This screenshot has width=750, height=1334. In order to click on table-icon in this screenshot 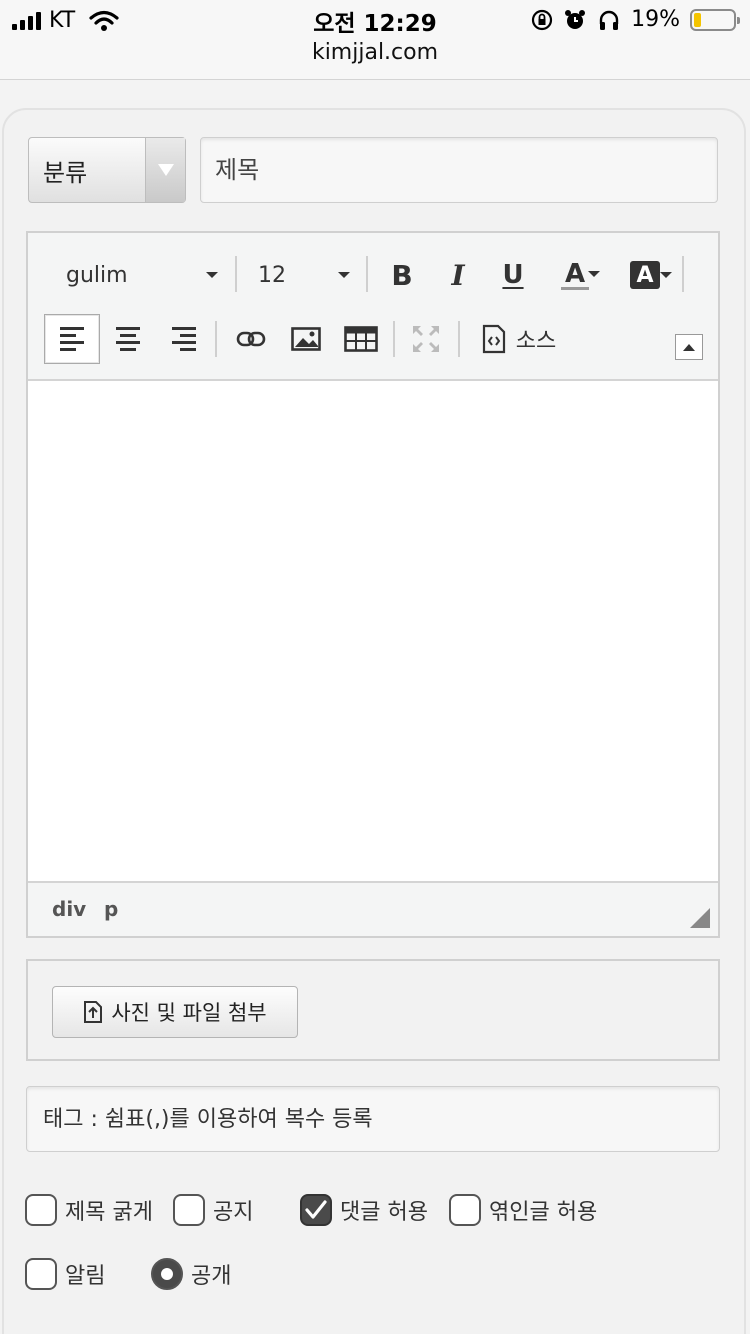, I will do `click(361, 339)`.